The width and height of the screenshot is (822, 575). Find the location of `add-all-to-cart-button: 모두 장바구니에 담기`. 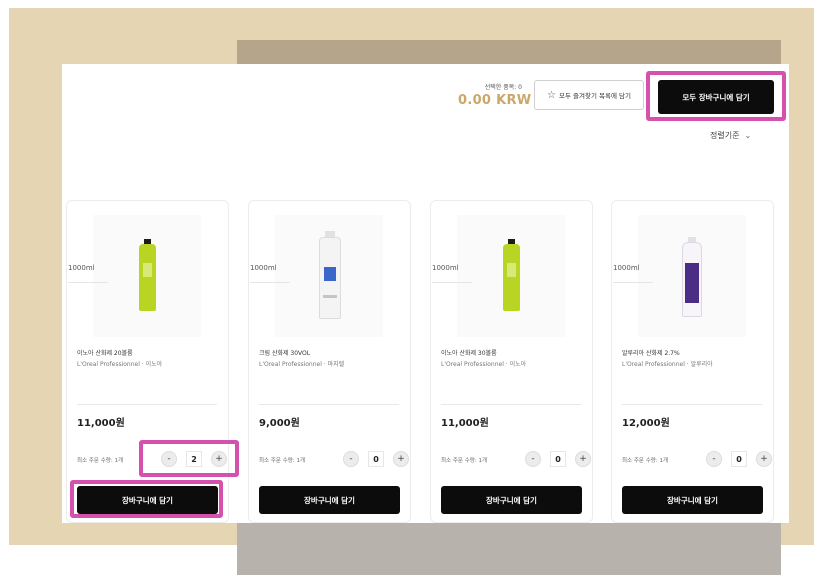

add-all-to-cart-button: 모두 장바구니에 담기 is located at coordinates (716, 97).